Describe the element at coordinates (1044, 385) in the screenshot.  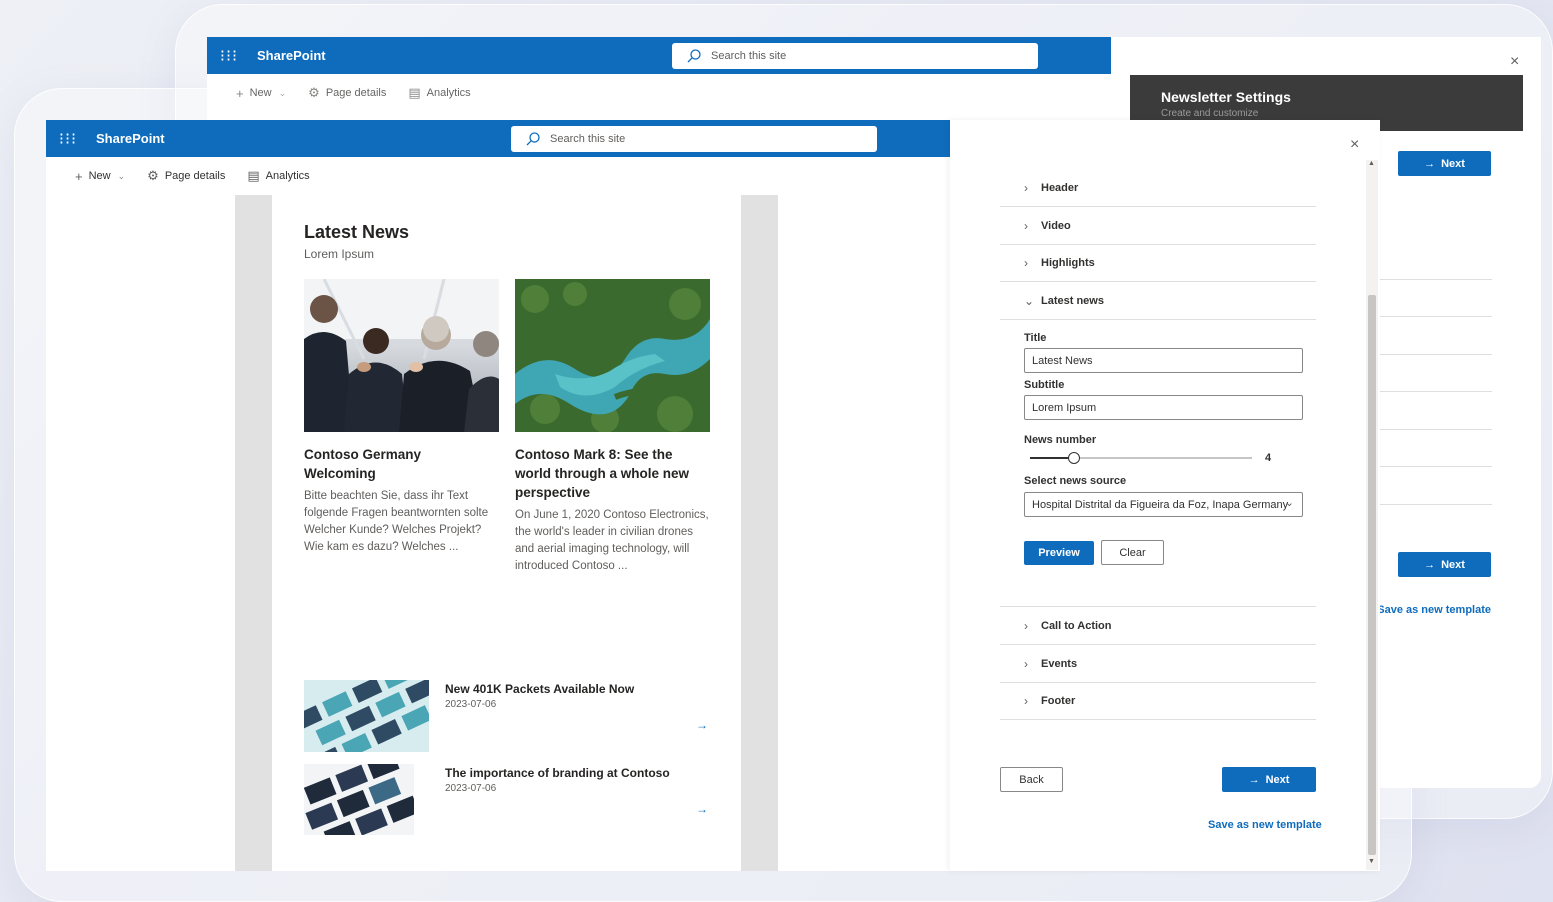
I see `subtitle-field-label: Subtitle` at that location.